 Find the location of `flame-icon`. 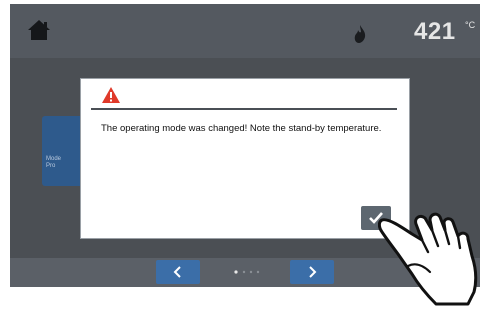

flame-icon is located at coordinates (360, 34).